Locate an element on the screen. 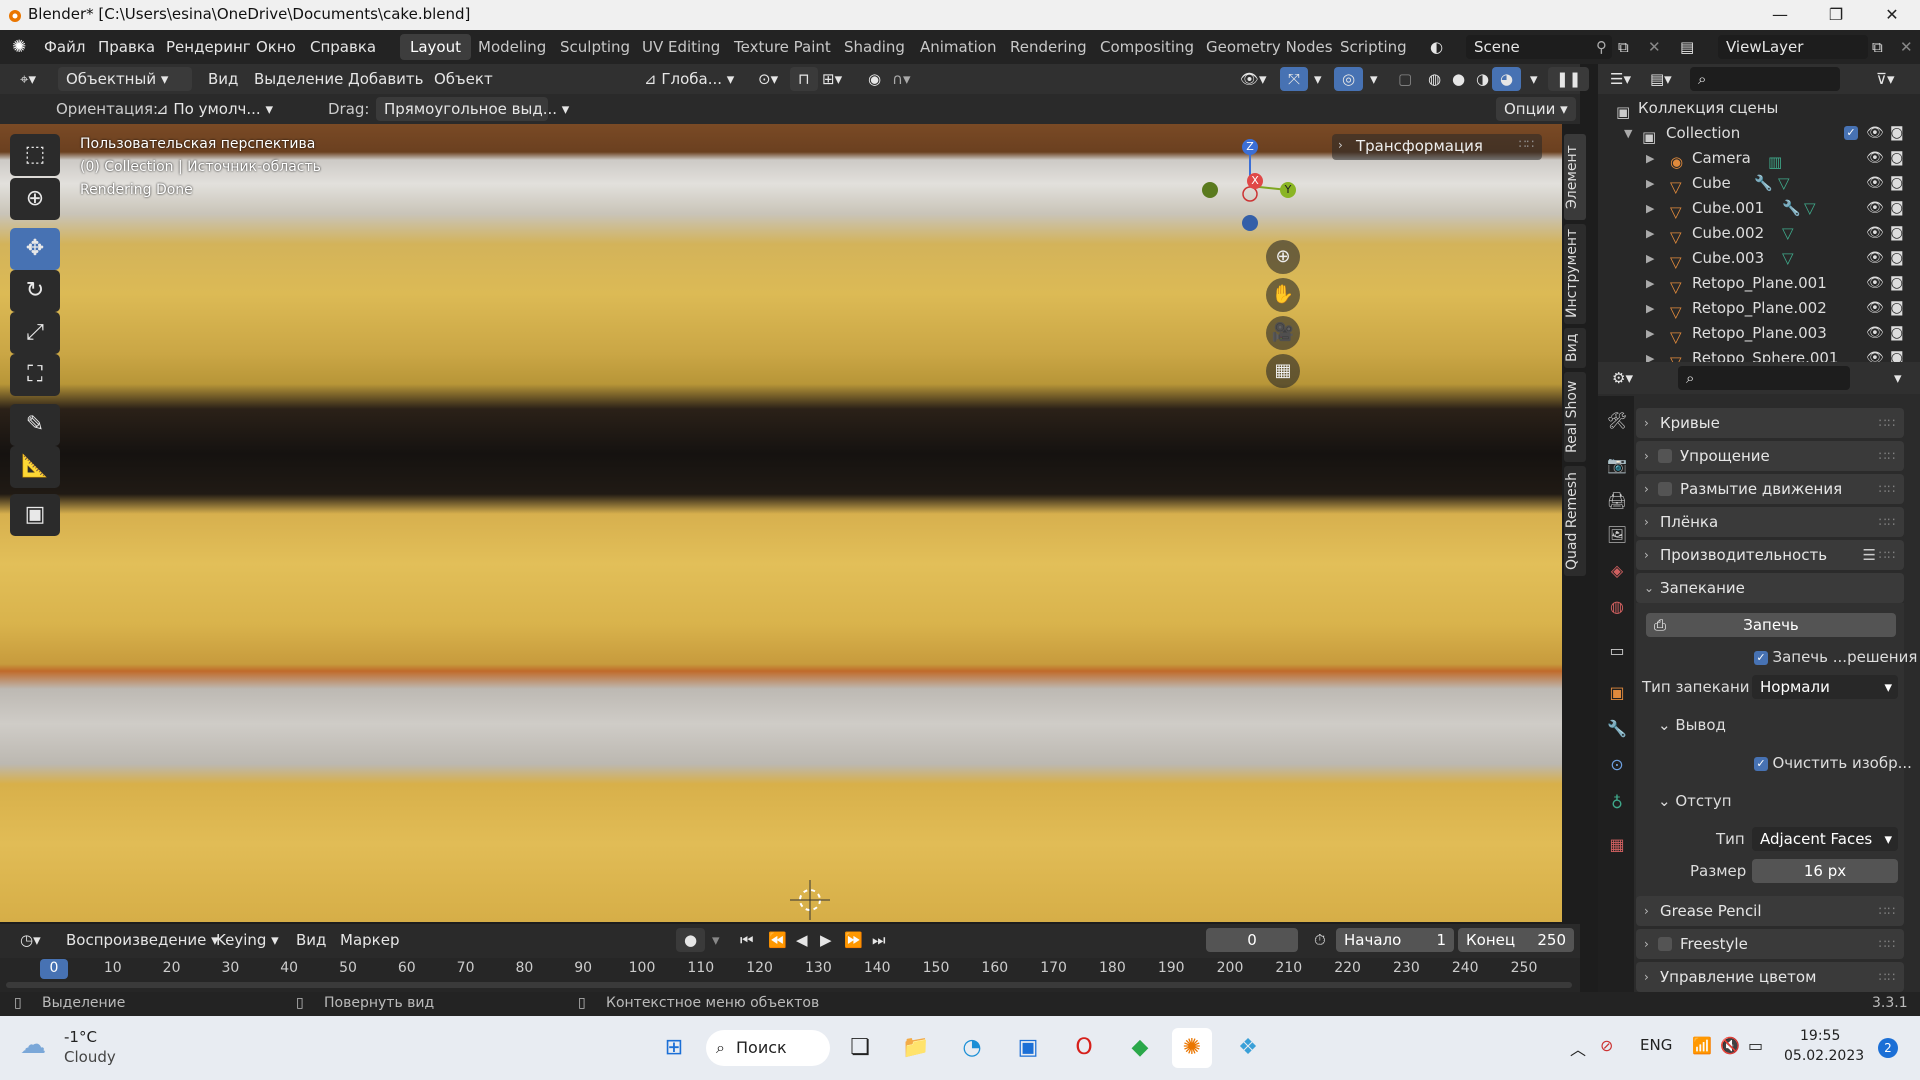 Image resolution: width=1920 pixels, height=1080 pixels. tab-animation: Animation is located at coordinates (958, 47).